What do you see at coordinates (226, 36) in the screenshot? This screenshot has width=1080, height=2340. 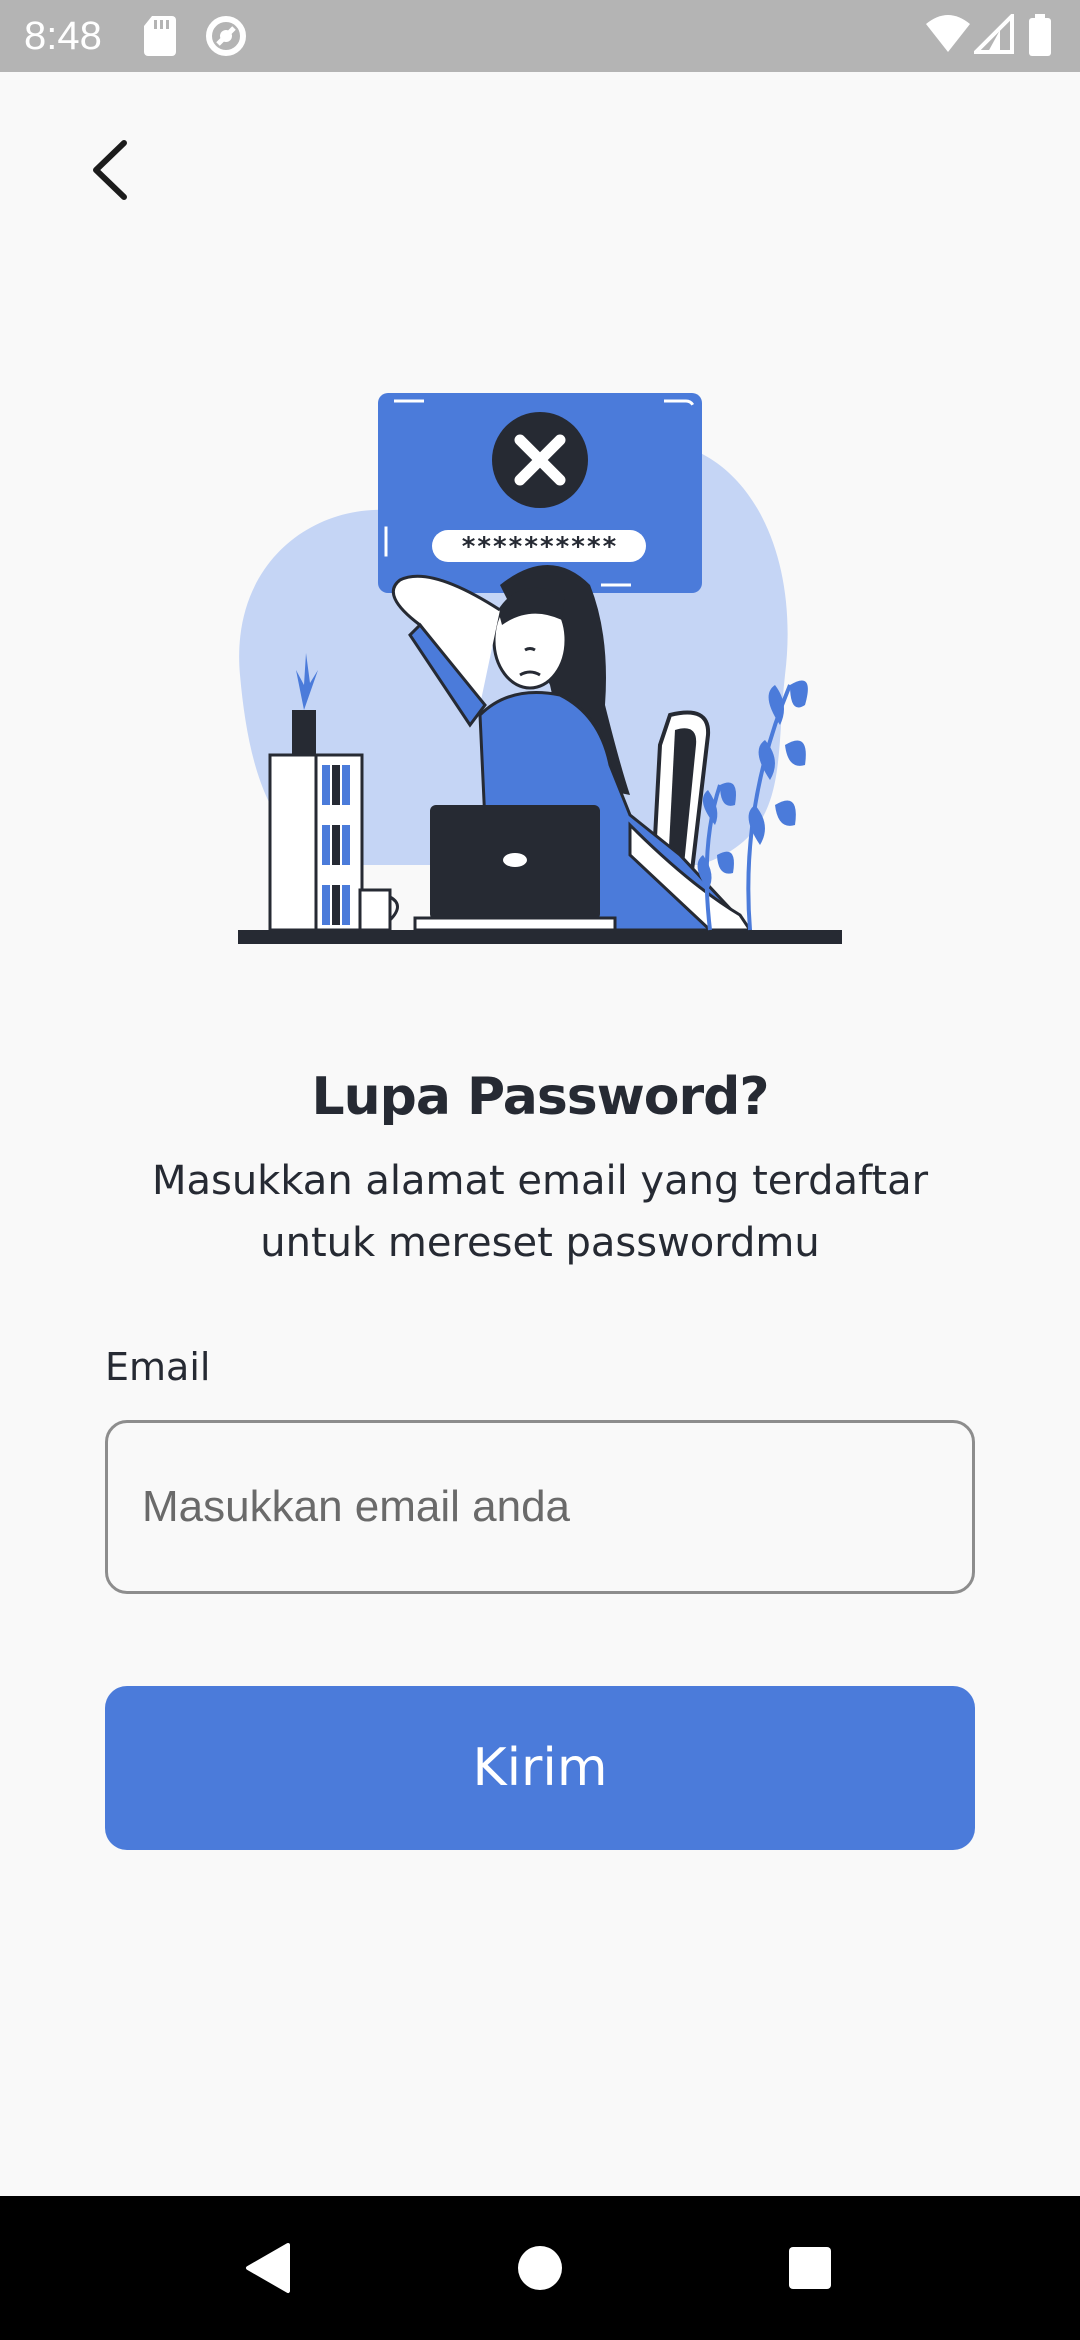 I see `no-disturb-icon` at bounding box center [226, 36].